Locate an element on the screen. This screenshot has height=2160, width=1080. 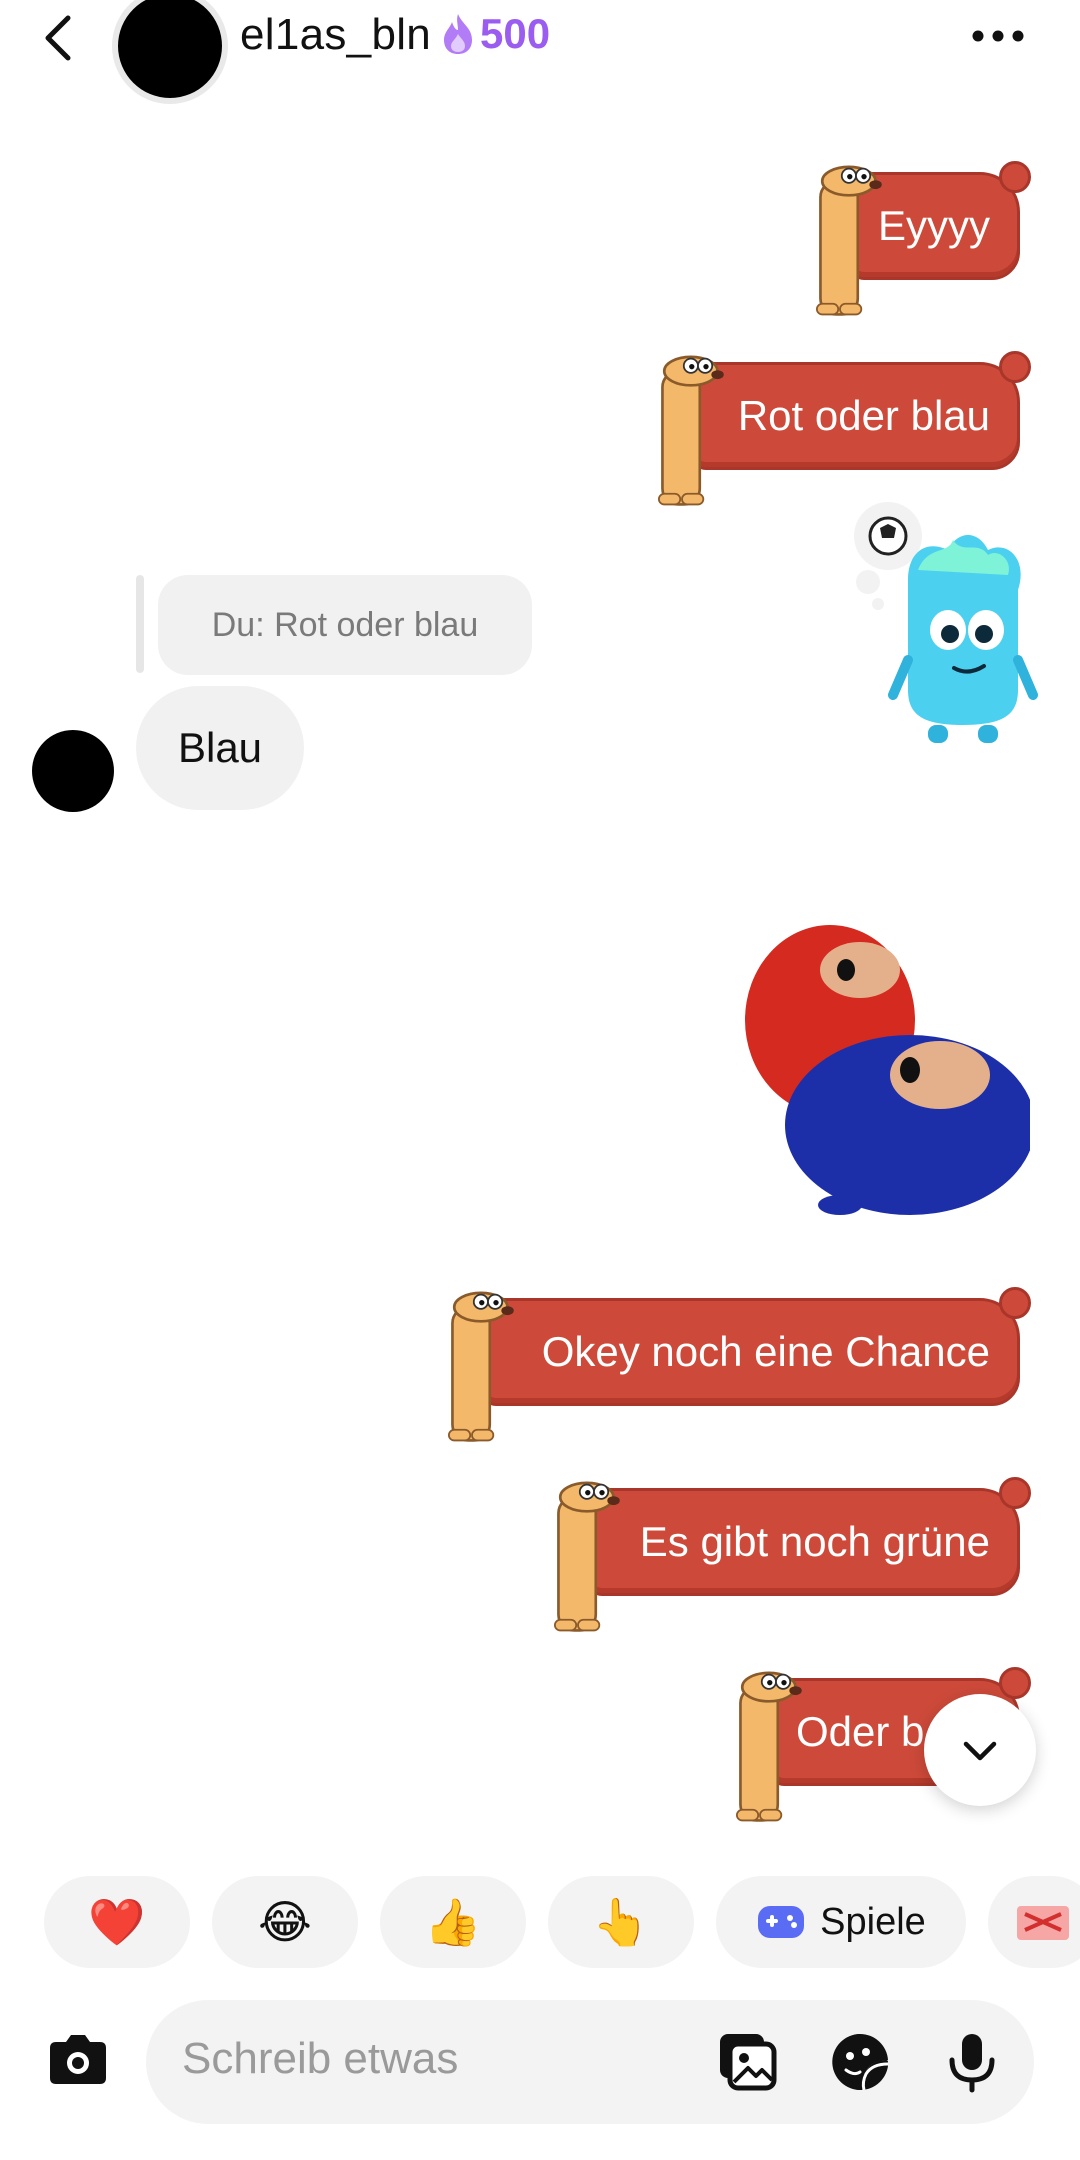
games-button: Spiele is located at coordinates (841, 1922).